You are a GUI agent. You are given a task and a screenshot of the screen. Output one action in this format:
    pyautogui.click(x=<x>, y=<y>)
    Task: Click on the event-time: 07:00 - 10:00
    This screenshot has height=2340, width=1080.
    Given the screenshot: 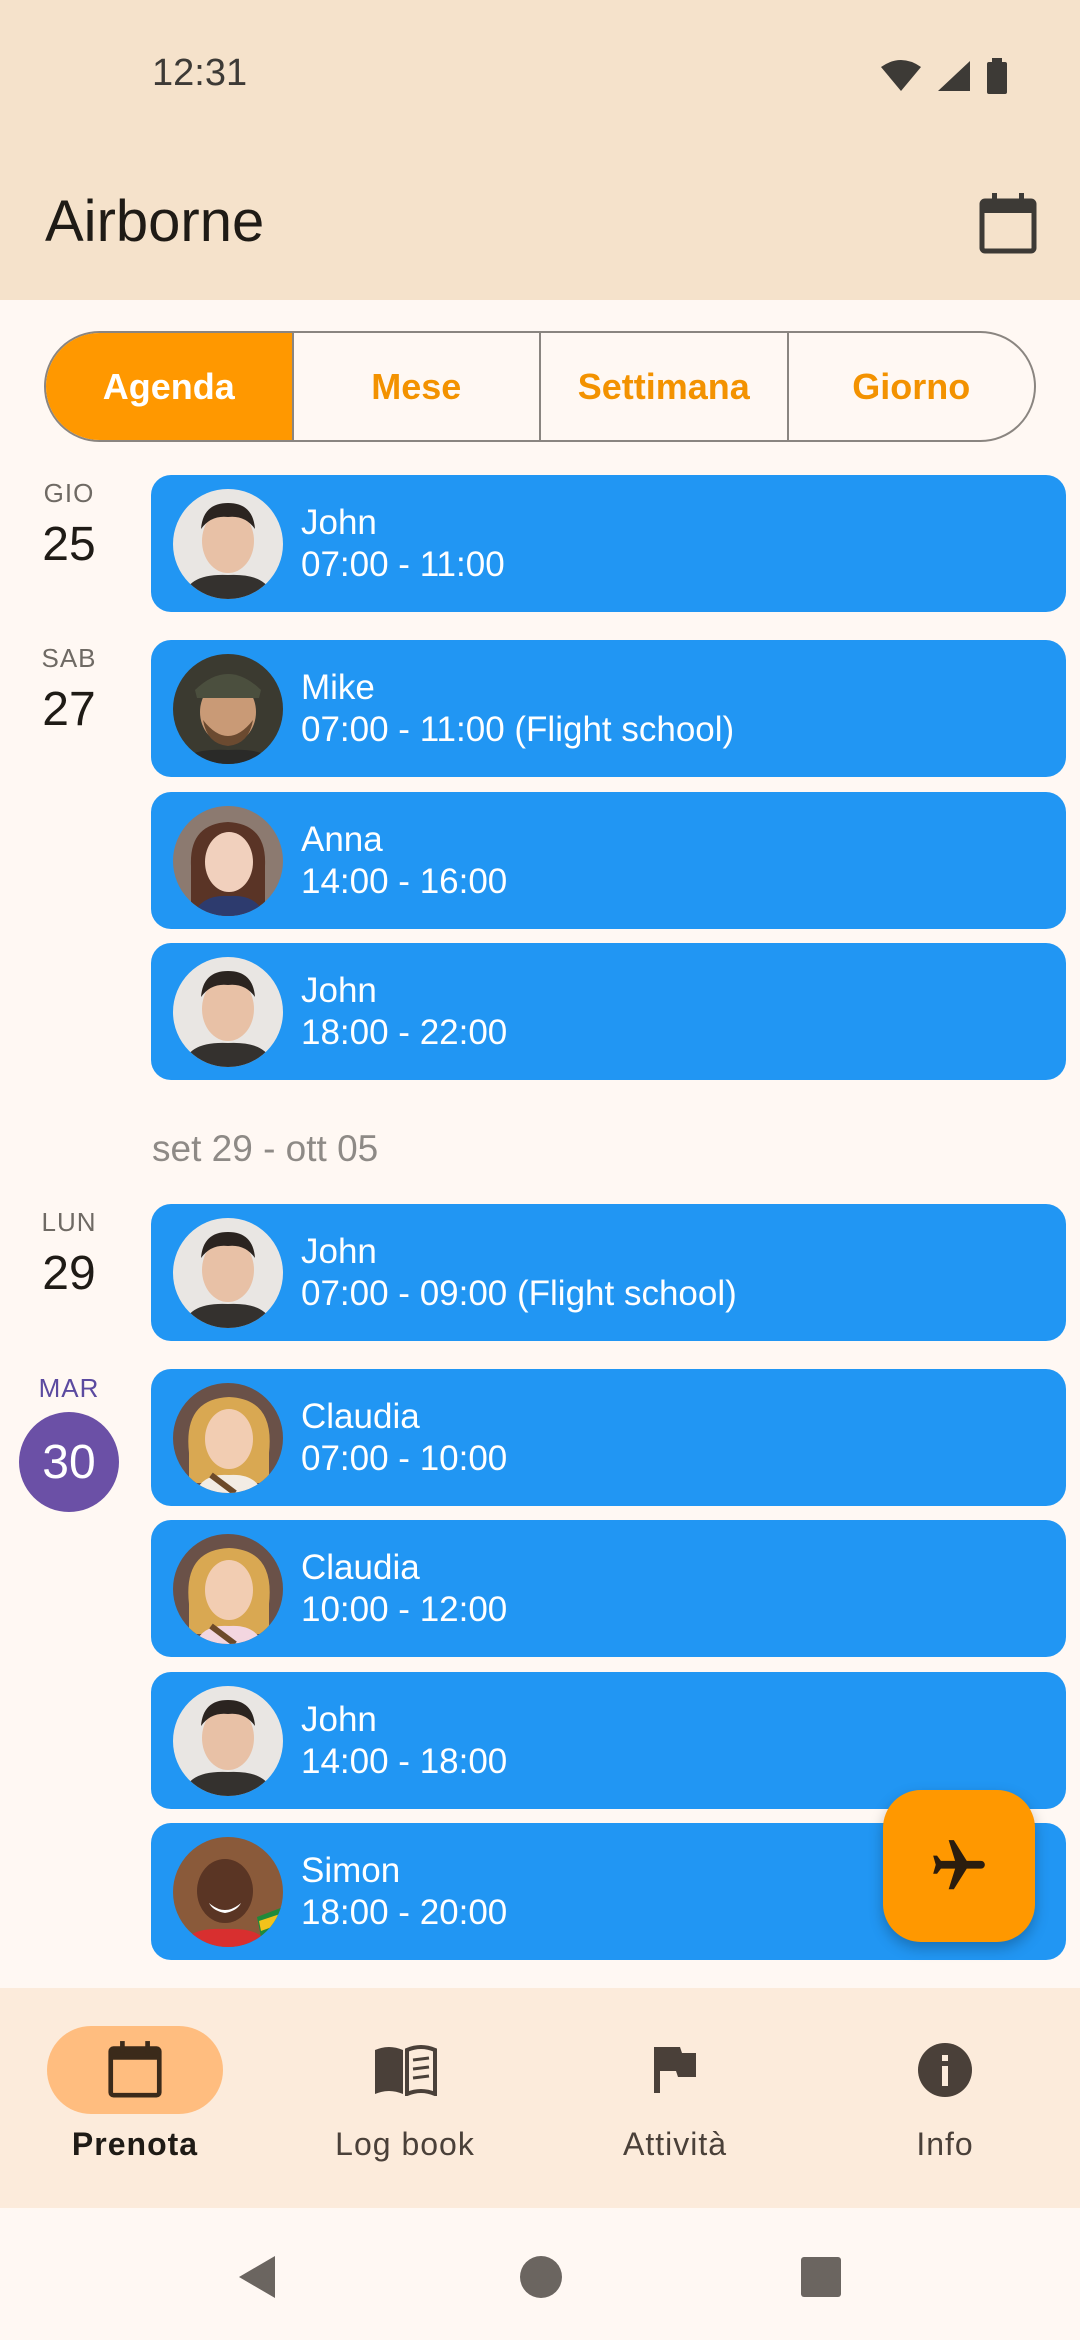 What is the action you would take?
    pyautogui.click(x=404, y=1458)
    